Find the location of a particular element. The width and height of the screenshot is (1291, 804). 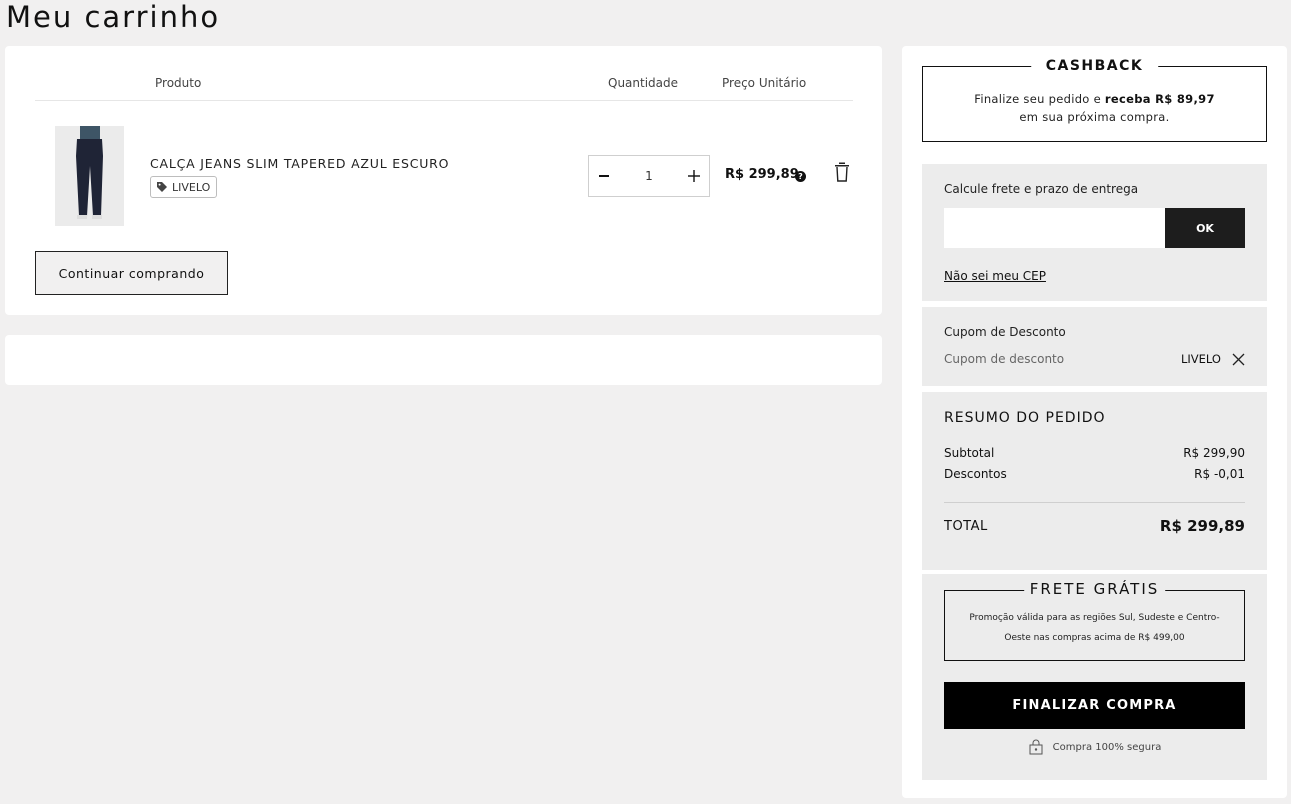

column-header-unit-price: Preço Unitário is located at coordinates (764, 83).